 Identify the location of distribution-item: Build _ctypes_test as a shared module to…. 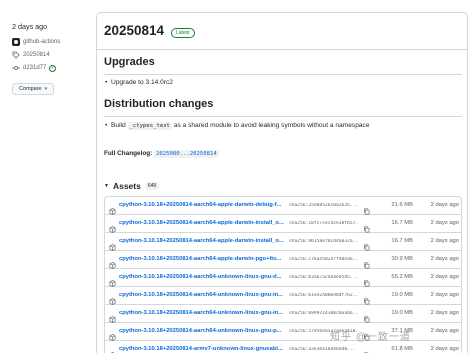
(237, 126).